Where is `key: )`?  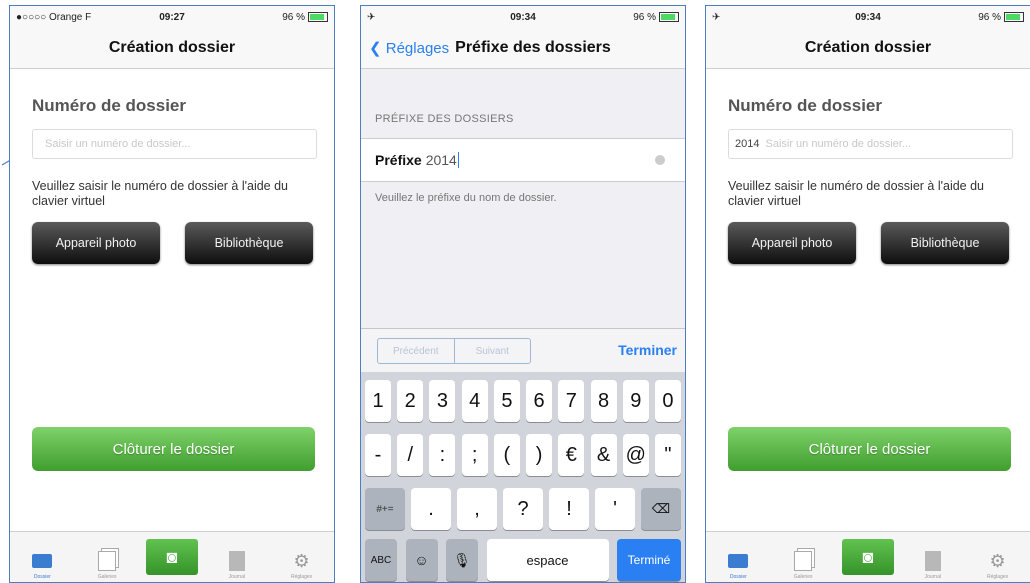 key: ) is located at coordinates (539, 455).